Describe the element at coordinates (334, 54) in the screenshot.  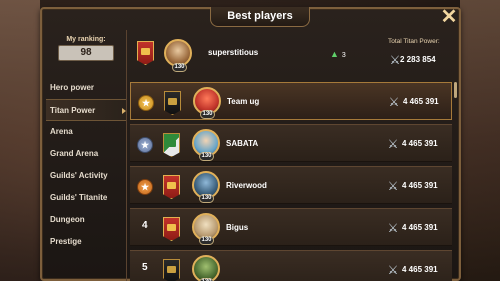
I see `arrow-up-icon: ▲` at that location.